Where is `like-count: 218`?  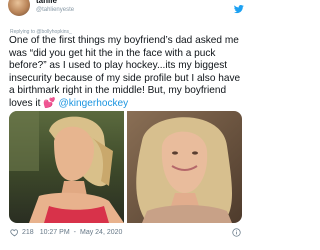 like-count: 218 is located at coordinates (28, 232).